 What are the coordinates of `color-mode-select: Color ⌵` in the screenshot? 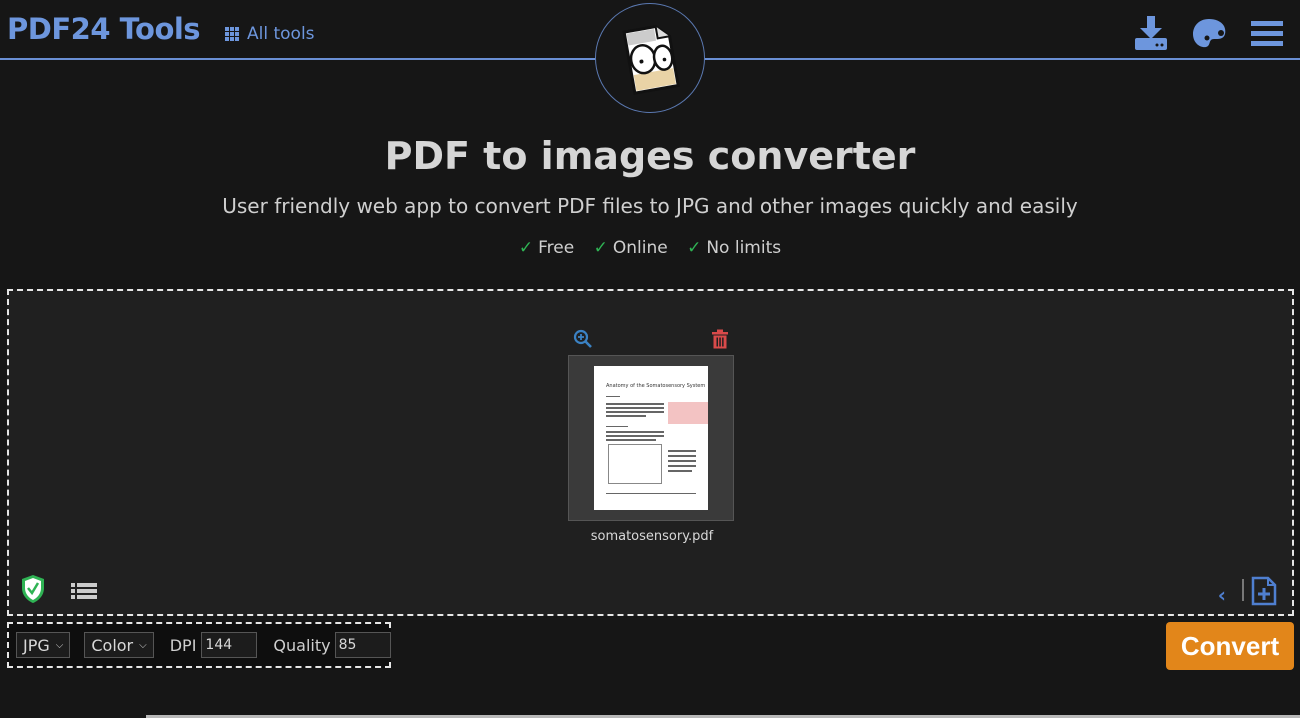 It's located at (119, 645).